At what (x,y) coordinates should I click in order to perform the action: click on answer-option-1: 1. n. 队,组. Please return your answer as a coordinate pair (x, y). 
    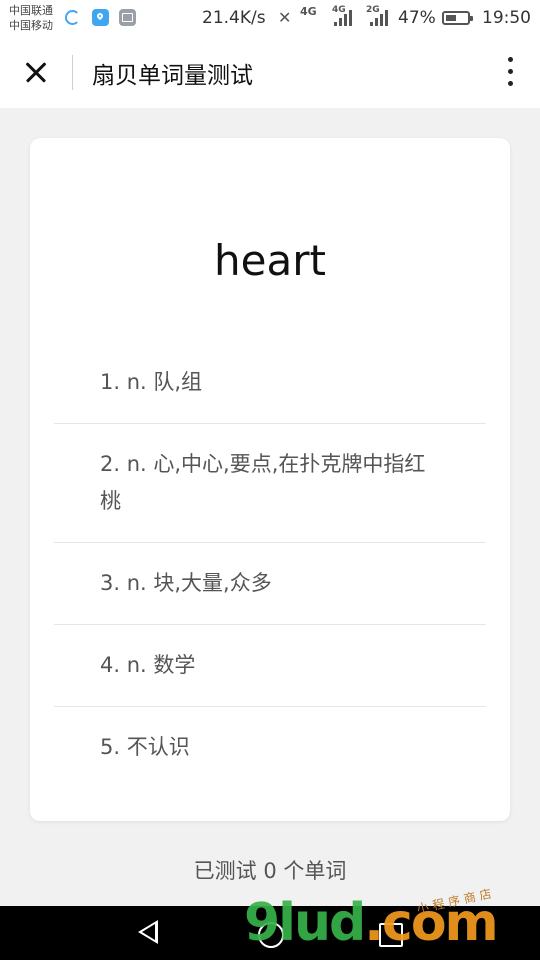
    Looking at the image, I should click on (270, 383).